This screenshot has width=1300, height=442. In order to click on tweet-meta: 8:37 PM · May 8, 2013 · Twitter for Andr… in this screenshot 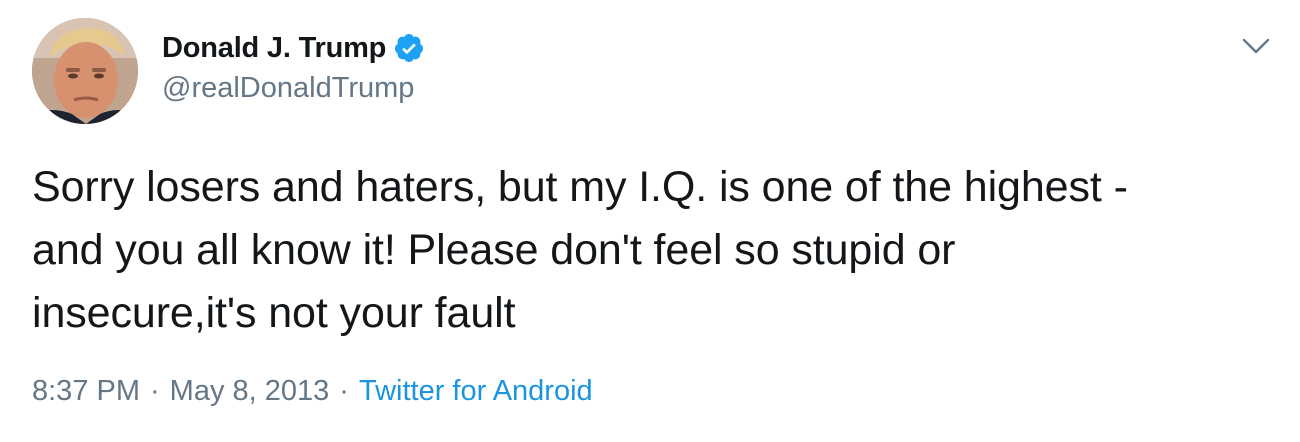, I will do `click(312, 391)`.